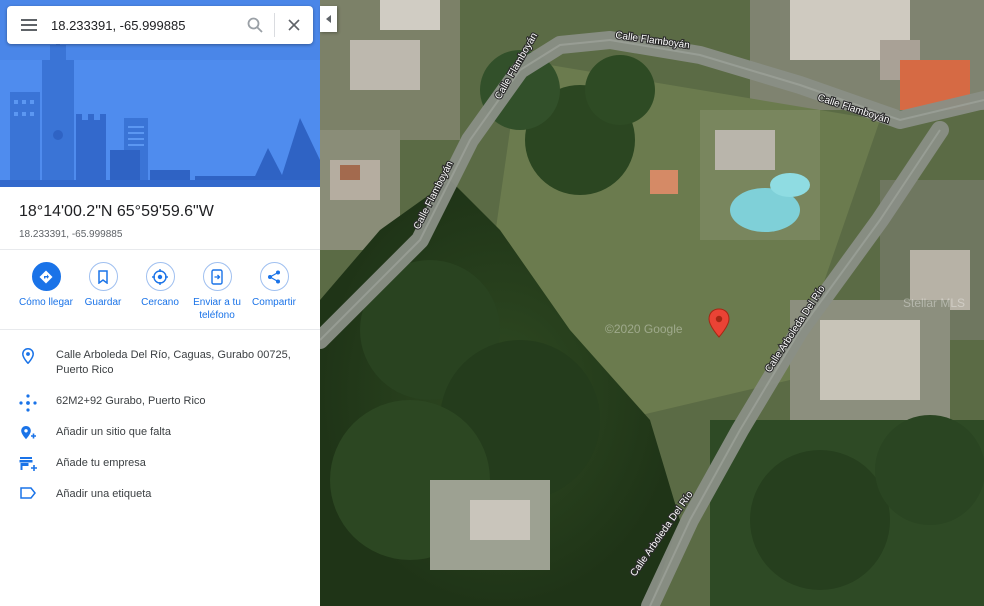 This screenshot has width=984, height=606. I want to click on add-missing-place-text: Añadir un sitio que falta, so click(113, 432).